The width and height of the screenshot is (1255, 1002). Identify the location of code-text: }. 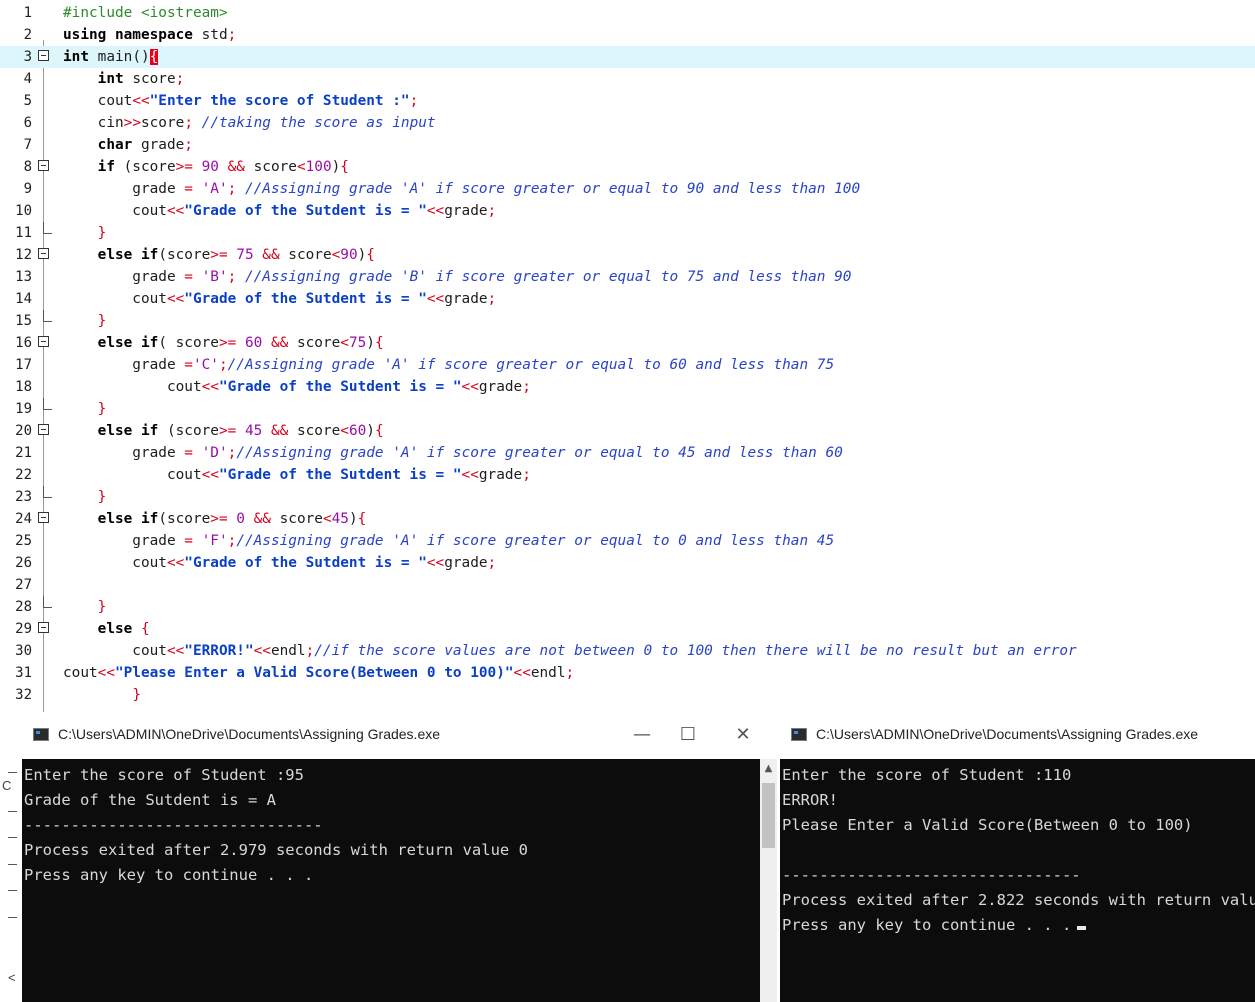
(136, 695).